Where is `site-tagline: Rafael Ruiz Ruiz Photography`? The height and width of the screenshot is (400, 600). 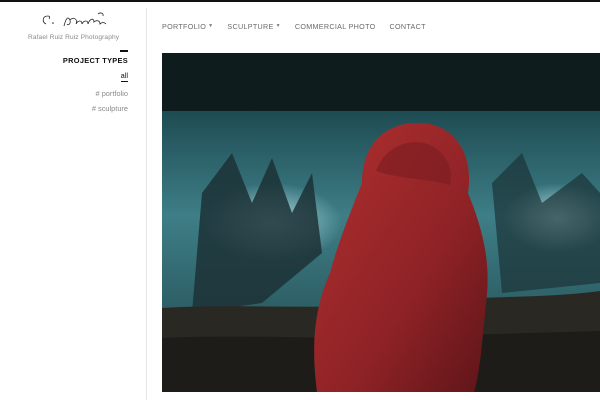 site-tagline: Rafael Ruiz Ruiz Photography is located at coordinates (74, 37).